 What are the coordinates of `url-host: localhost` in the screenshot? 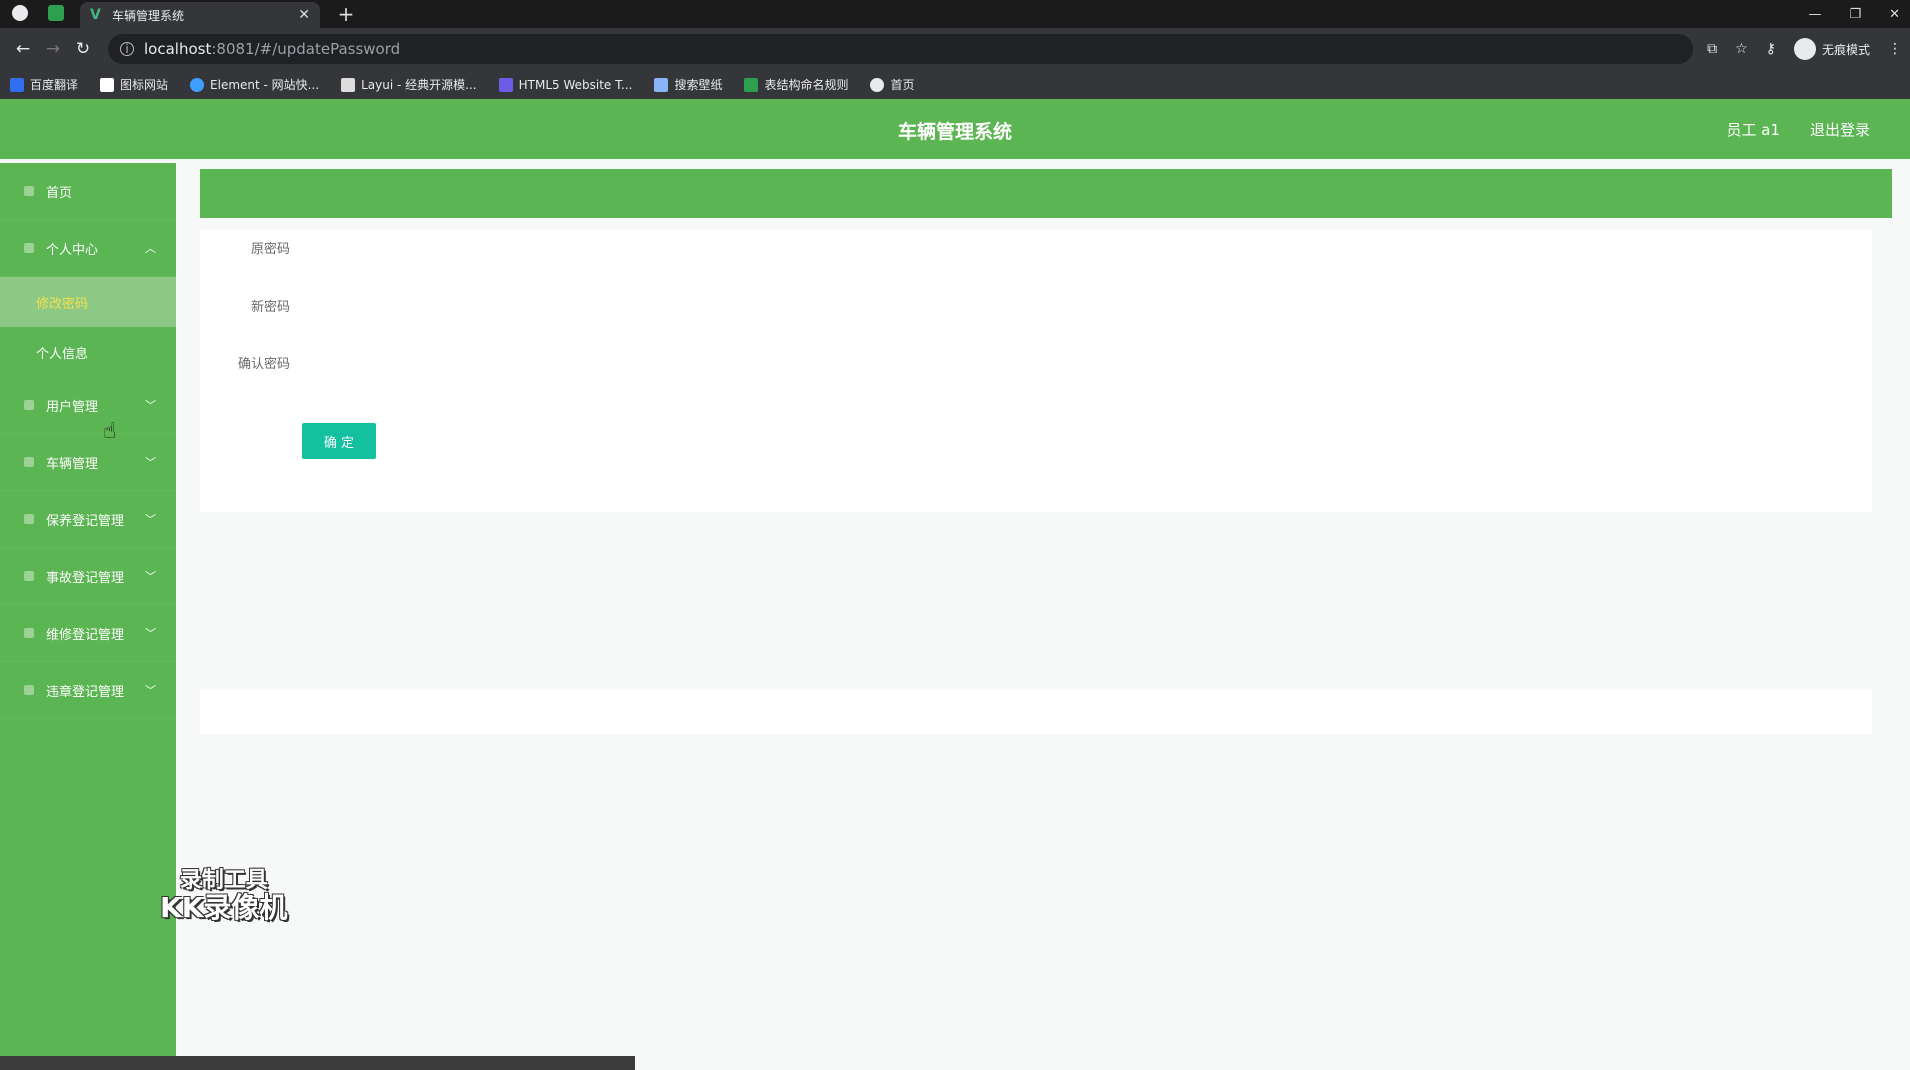 It's located at (178, 49).